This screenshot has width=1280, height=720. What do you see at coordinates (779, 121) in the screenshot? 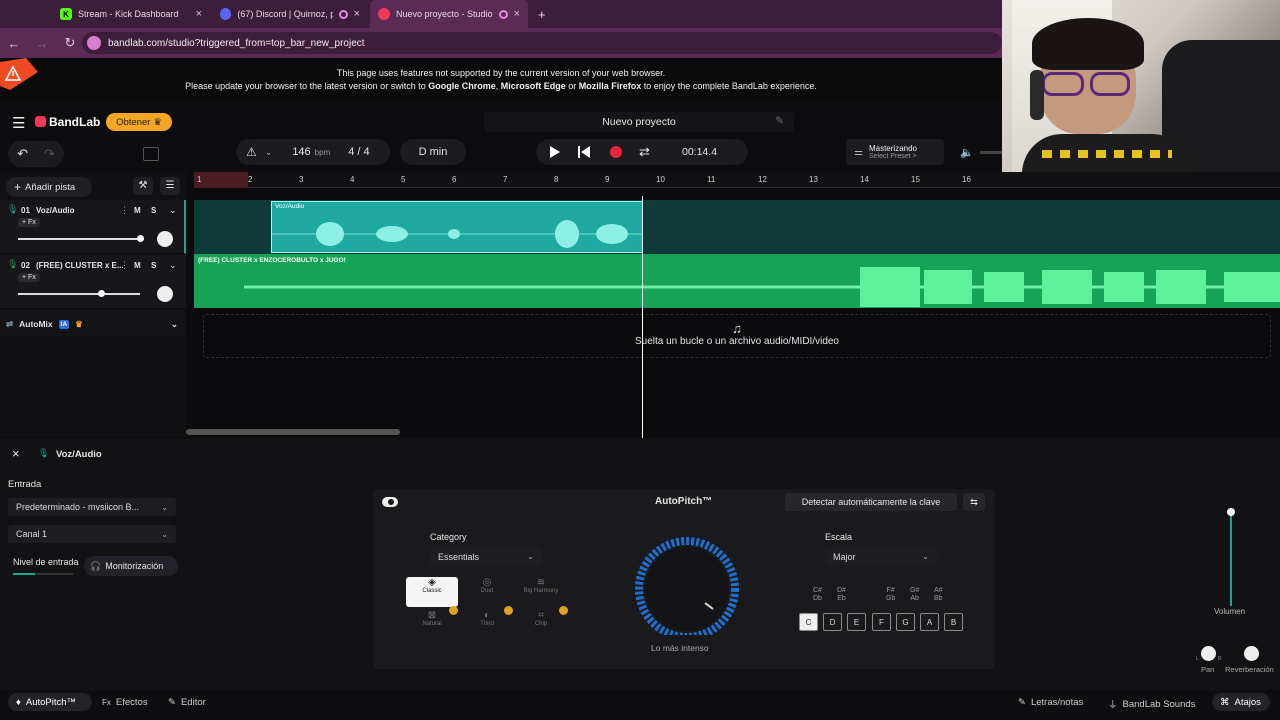
I see `edit-pencil-icon: ✎` at bounding box center [779, 121].